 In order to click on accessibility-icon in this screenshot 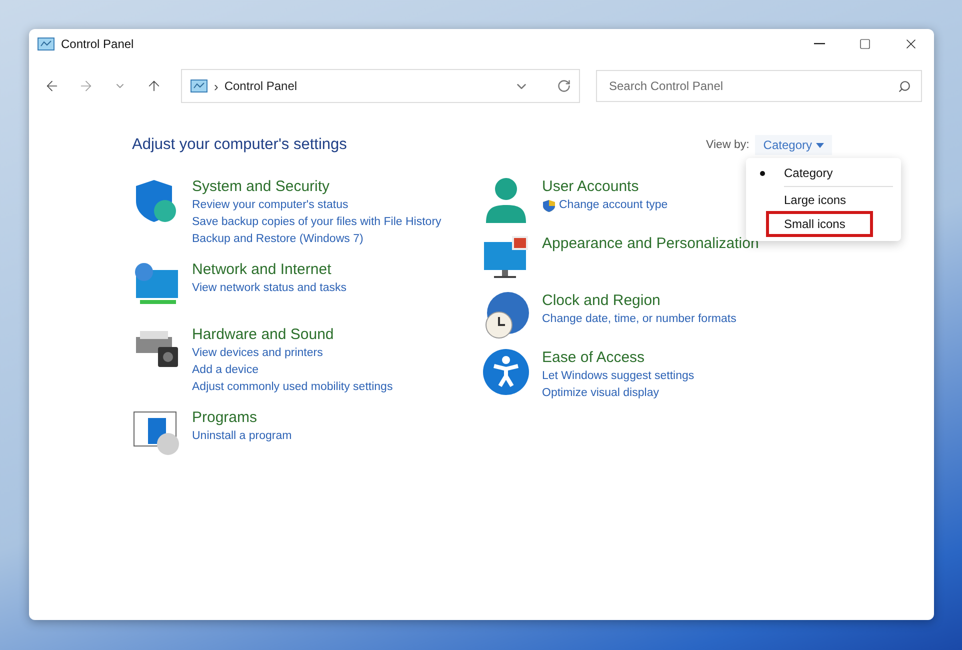, I will do `click(506, 372)`.